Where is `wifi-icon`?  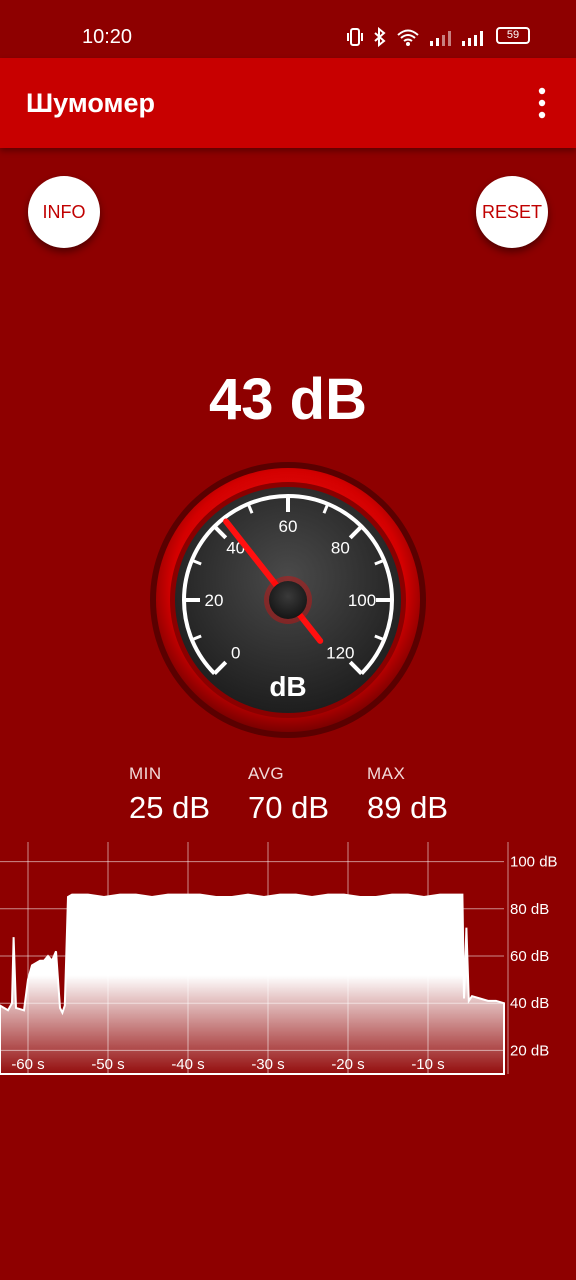 wifi-icon is located at coordinates (408, 37).